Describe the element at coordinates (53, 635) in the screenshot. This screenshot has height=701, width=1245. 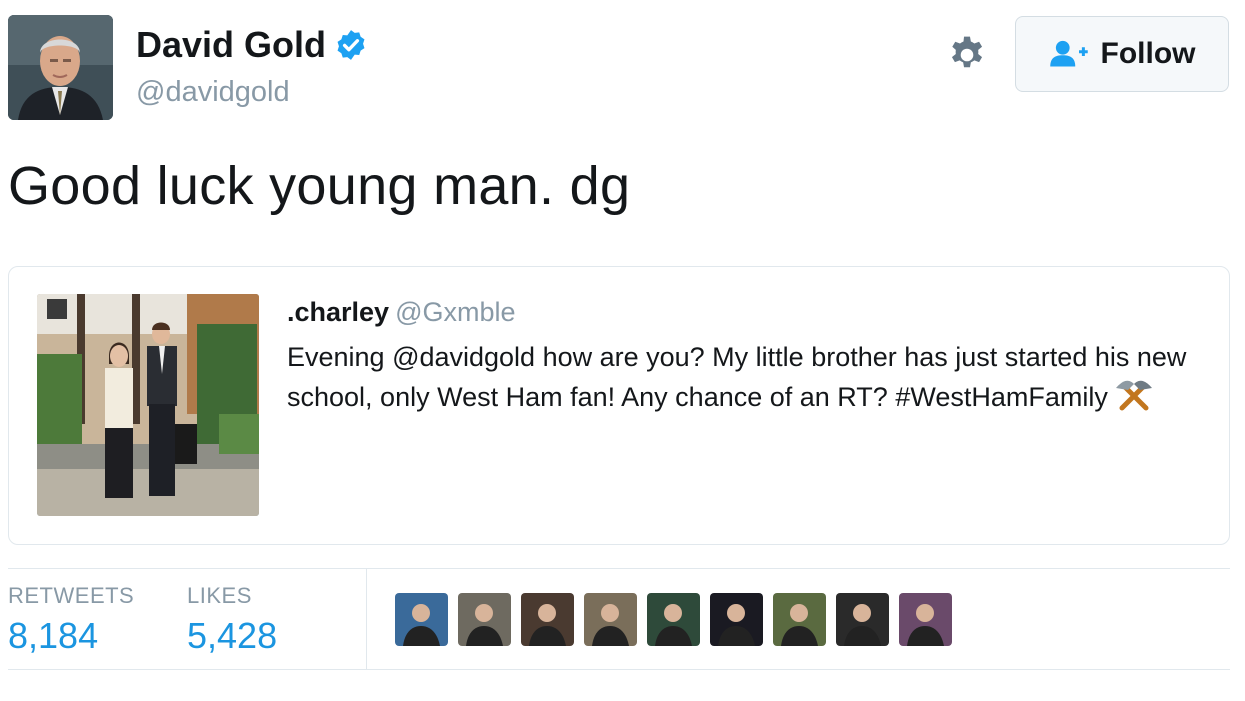
I see `retweets-count: 8,184` at that location.